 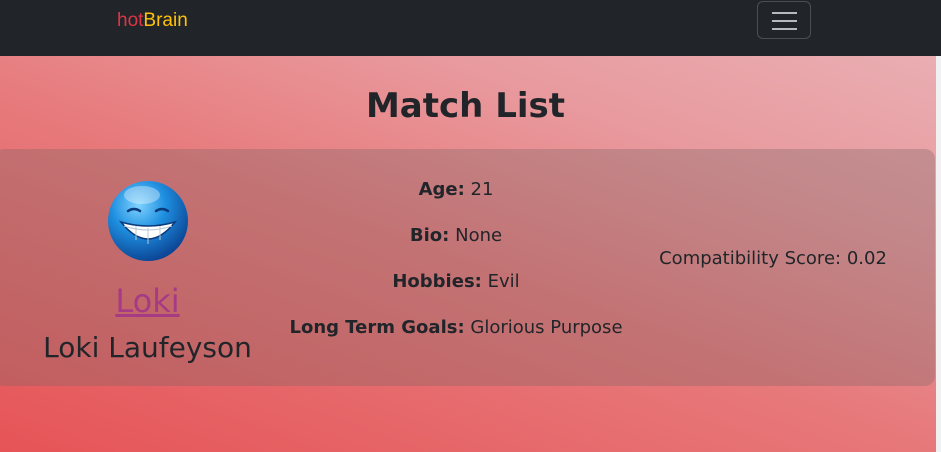 What do you see at coordinates (130, 20) in the screenshot?
I see `brand-hot-text: hot` at bounding box center [130, 20].